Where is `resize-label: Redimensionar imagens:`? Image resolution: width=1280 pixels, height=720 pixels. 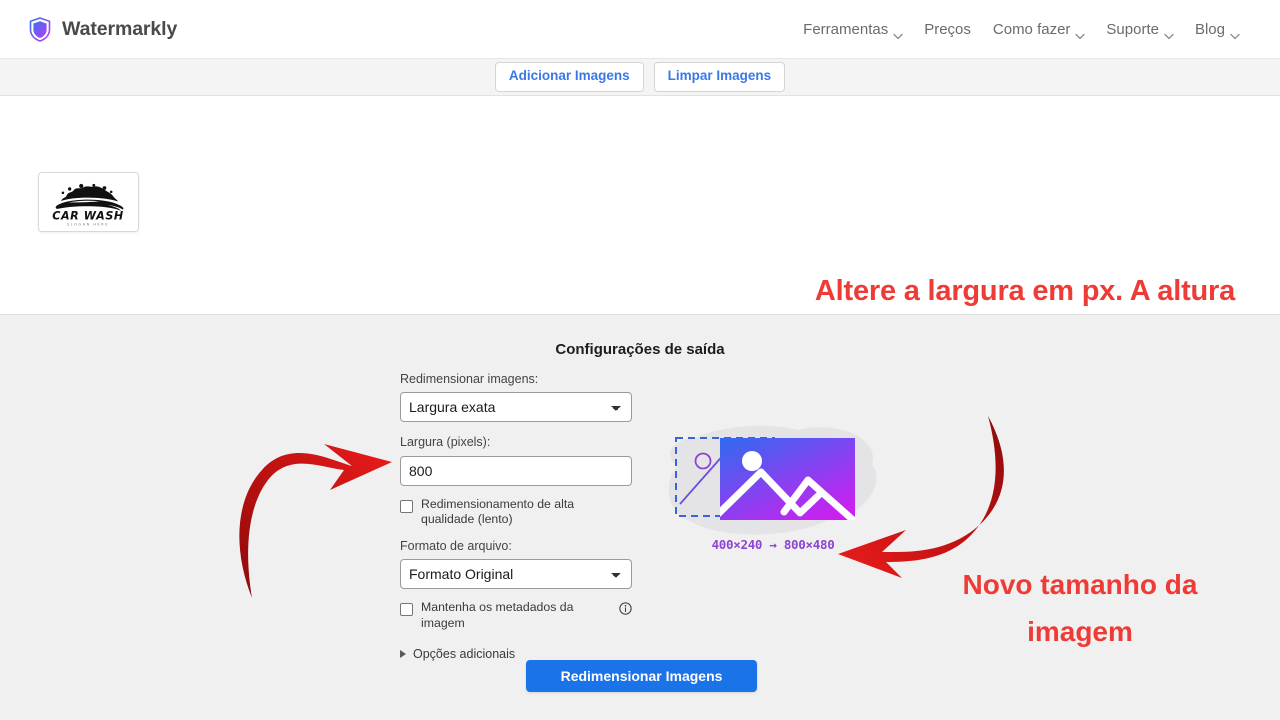
resize-label: Redimensionar imagens: is located at coordinates (469, 379).